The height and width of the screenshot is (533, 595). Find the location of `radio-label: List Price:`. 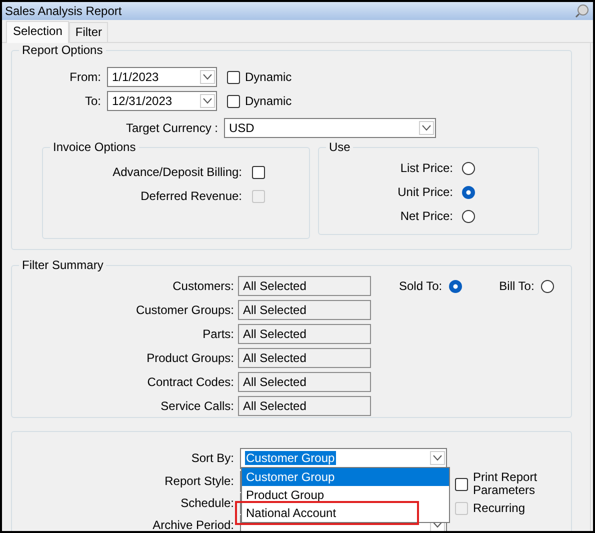

radio-label: List Price: is located at coordinates (426, 168).